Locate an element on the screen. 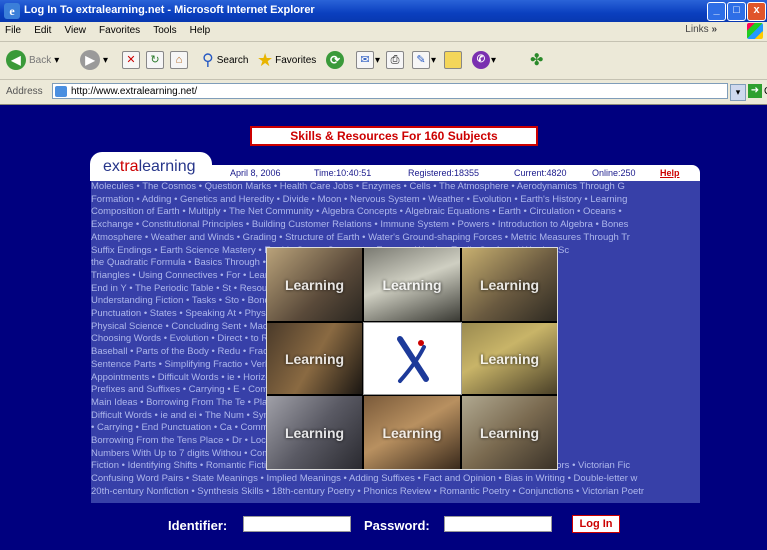 The image size is (767, 550). links-toolbar: Links » is located at coordinates (701, 29).